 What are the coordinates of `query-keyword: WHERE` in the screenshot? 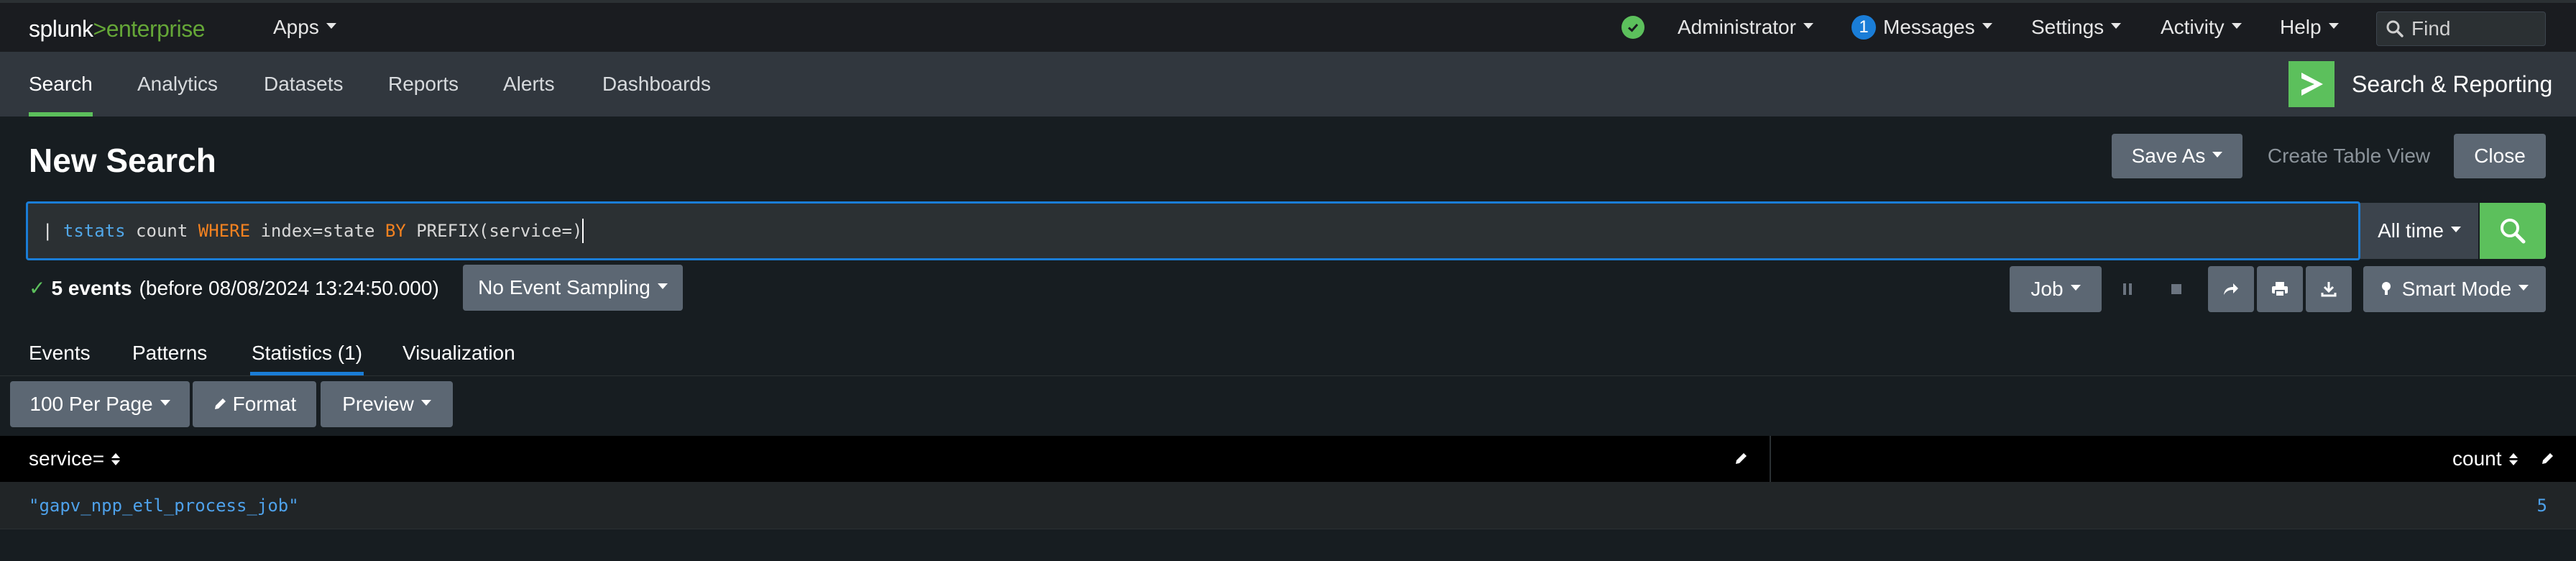 It's located at (224, 231).